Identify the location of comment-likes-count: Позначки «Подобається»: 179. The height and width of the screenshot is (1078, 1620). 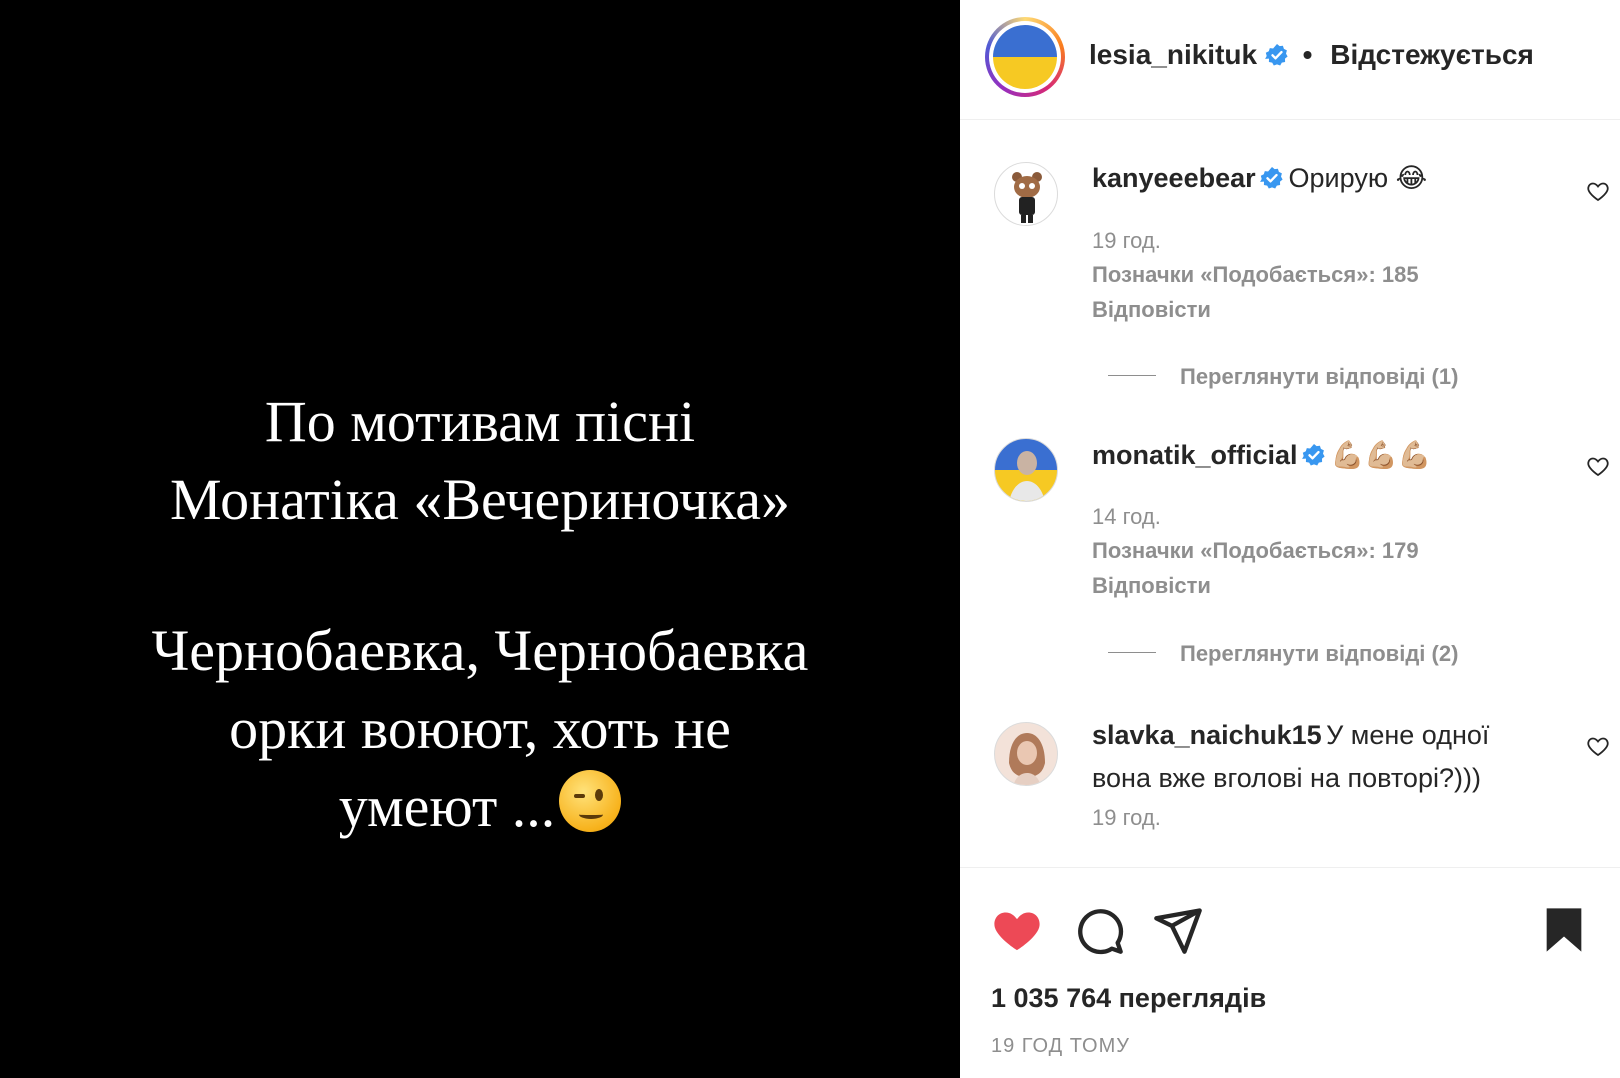
(1255, 551).